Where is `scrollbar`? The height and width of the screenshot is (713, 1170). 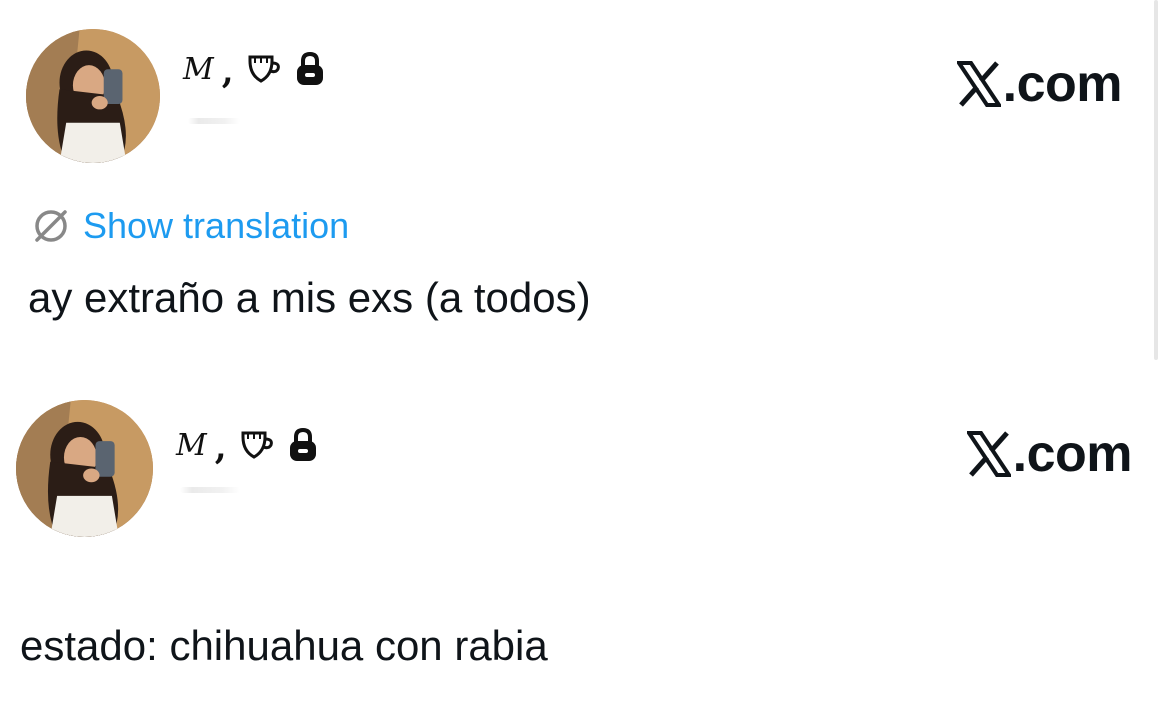 scrollbar is located at coordinates (1156, 180).